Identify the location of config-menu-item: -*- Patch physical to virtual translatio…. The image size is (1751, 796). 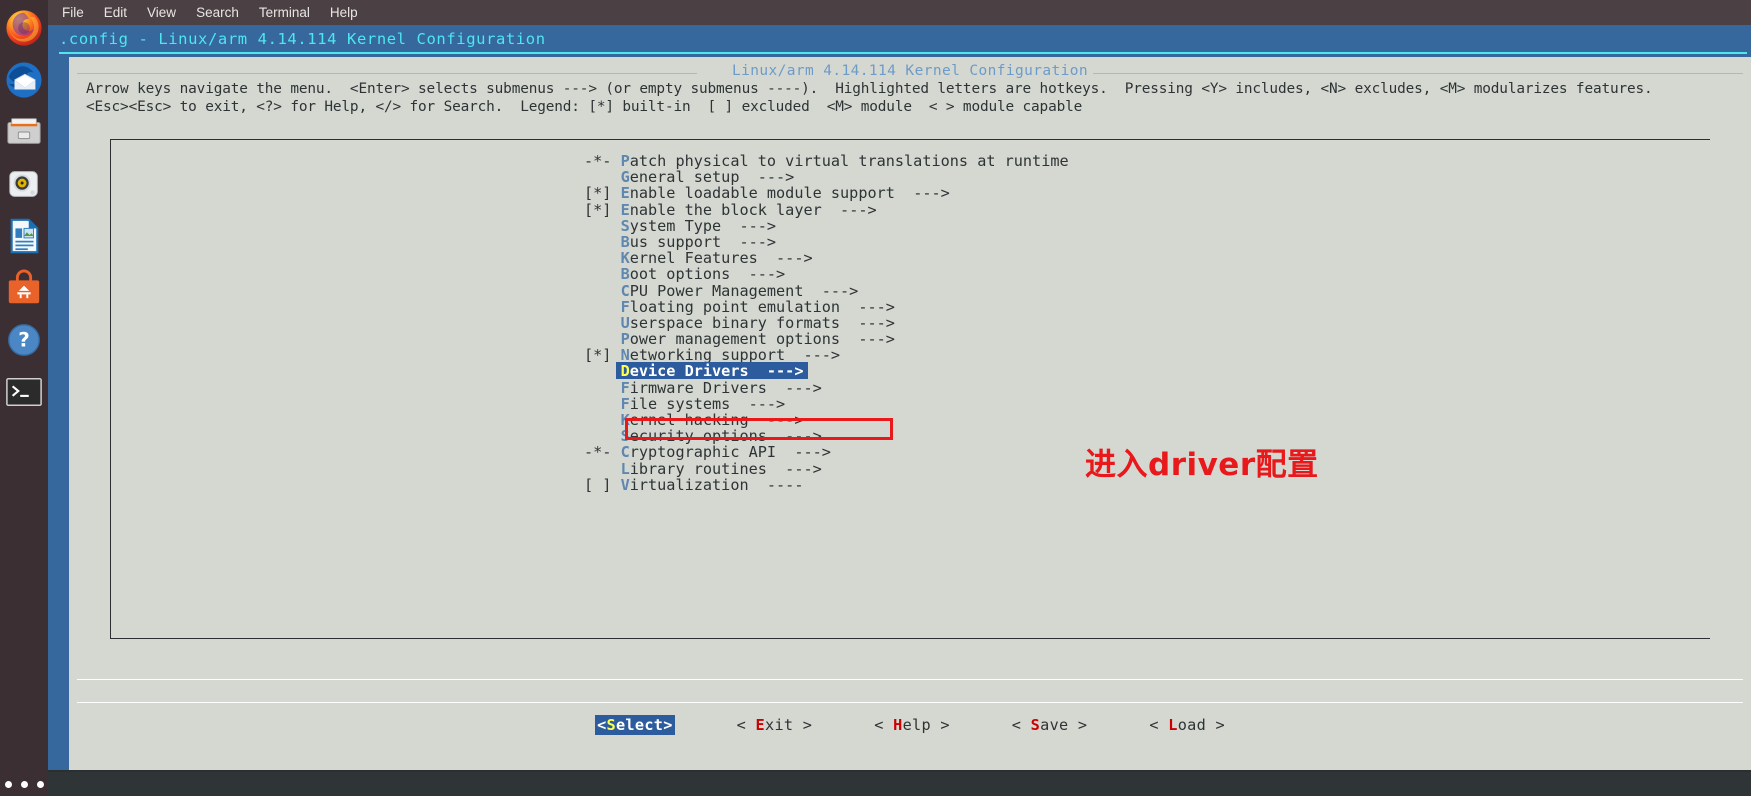
(934, 161).